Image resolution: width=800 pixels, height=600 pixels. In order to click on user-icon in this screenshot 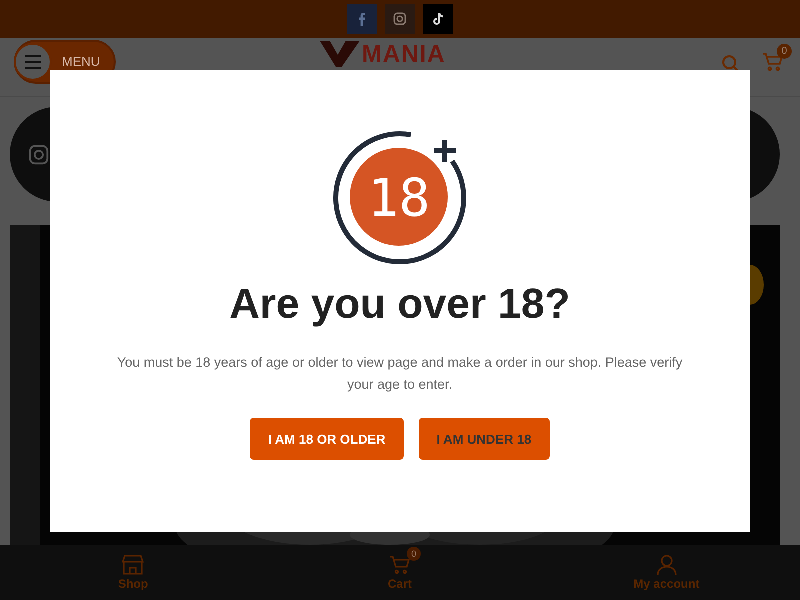, I will do `click(666, 564)`.